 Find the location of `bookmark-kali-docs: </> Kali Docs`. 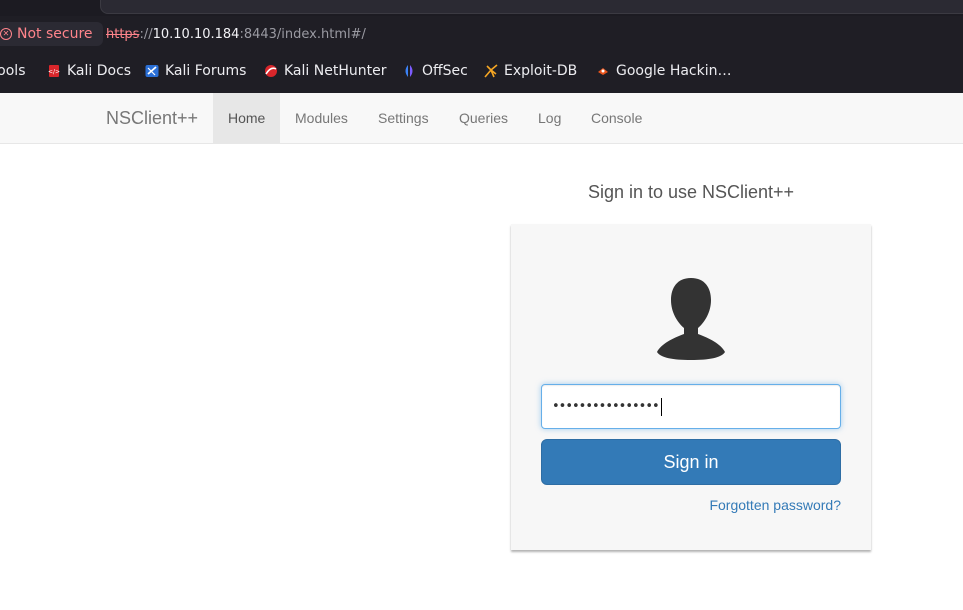

bookmark-kali-docs: </> Kali Docs is located at coordinates (89, 71).